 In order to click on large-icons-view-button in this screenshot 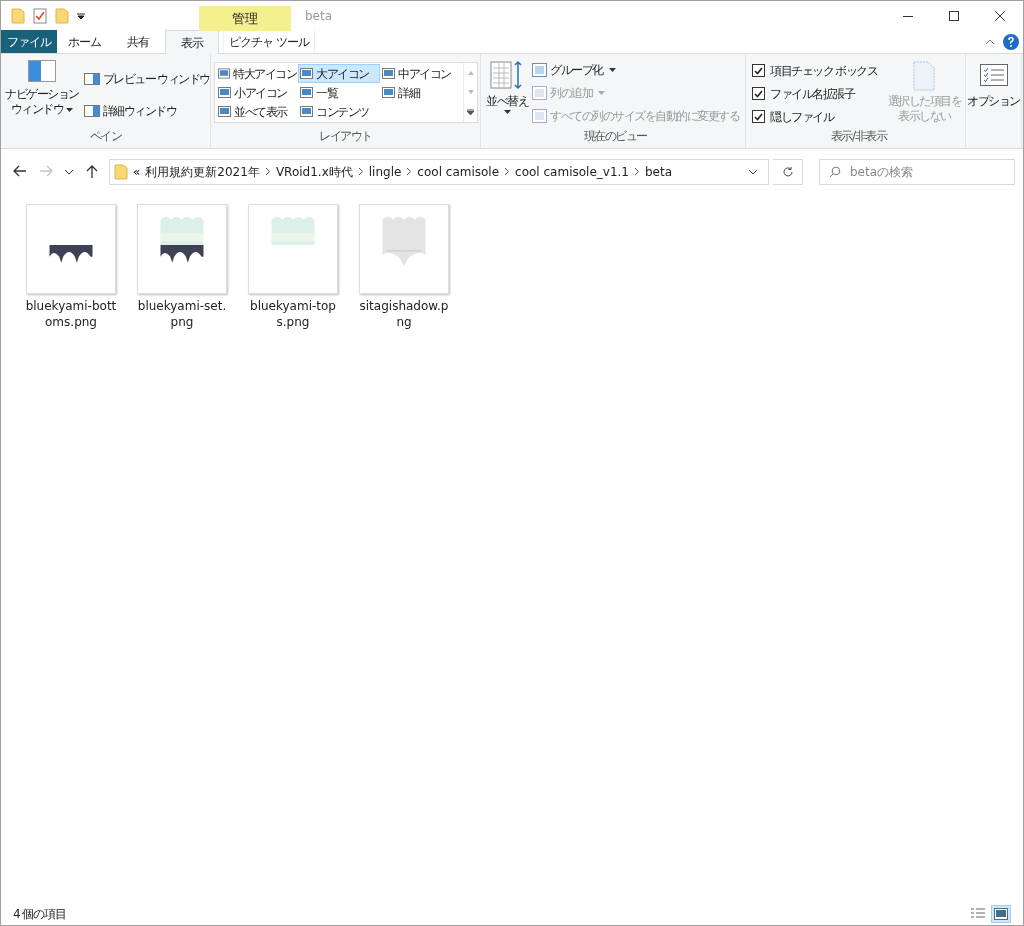, I will do `click(1001, 914)`.